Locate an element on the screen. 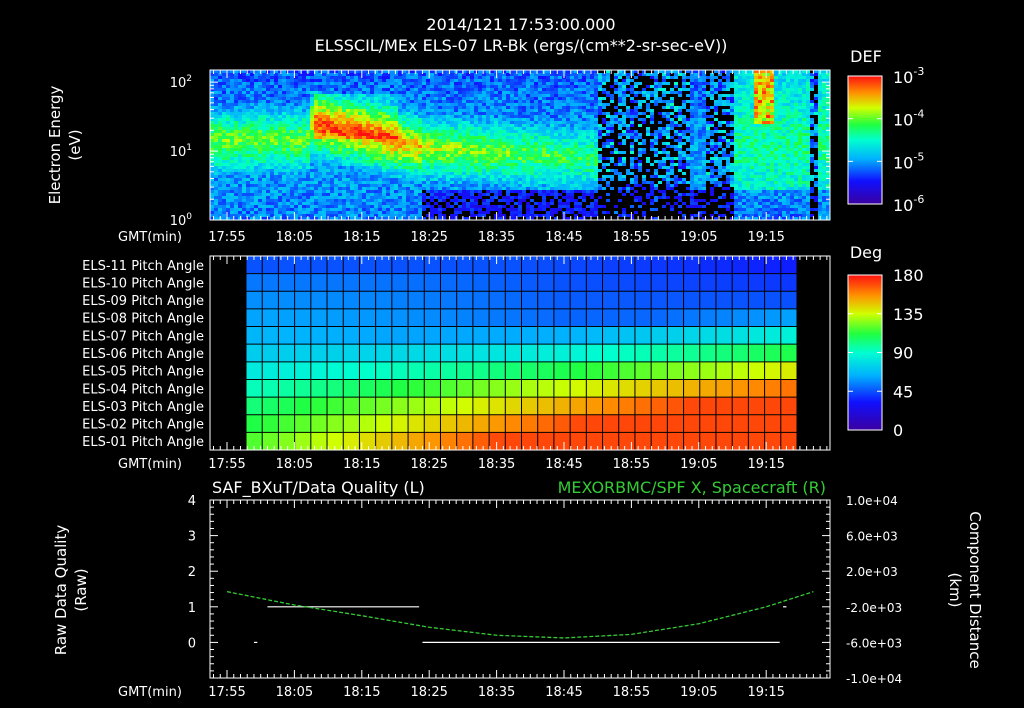 This screenshot has height=708, width=1024. timestamp: 2014/121 17:53:00.000 is located at coordinates (520, 24).